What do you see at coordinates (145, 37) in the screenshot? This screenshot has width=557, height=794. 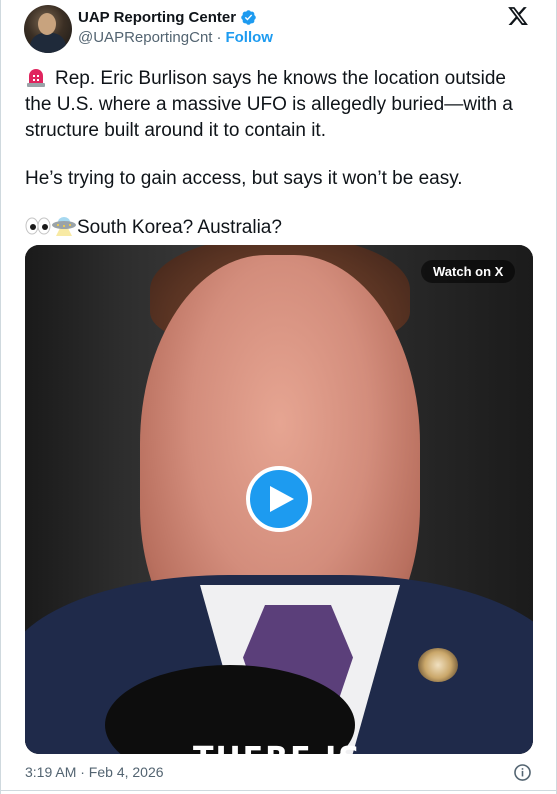 I see `author-handle: @UAPReportingCnt` at bounding box center [145, 37].